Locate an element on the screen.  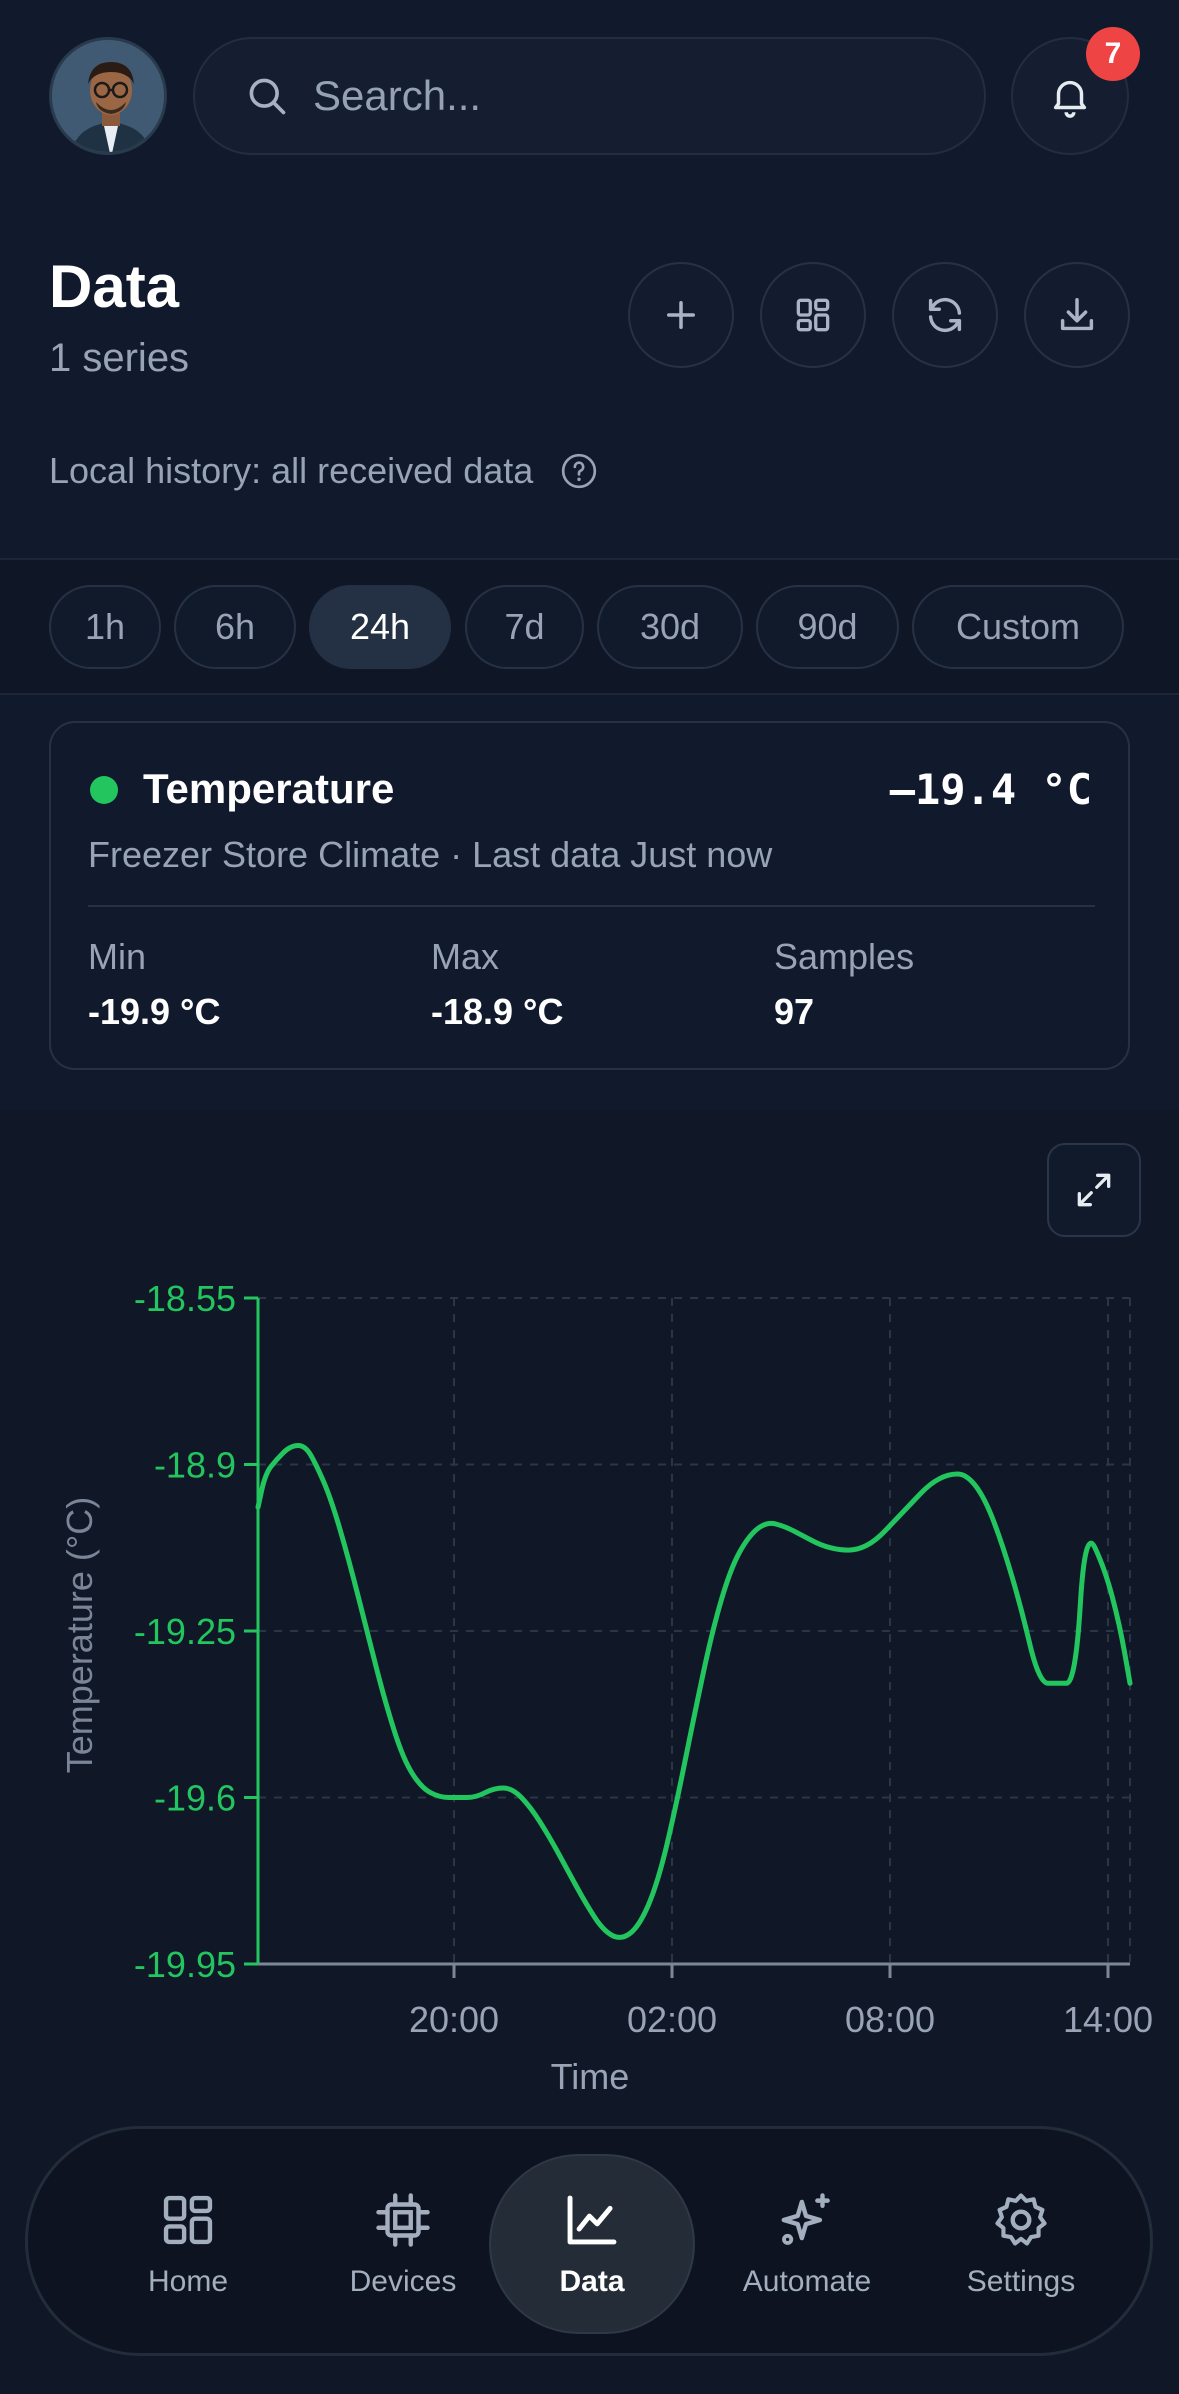
layout-button is located at coordinates (813, 315).